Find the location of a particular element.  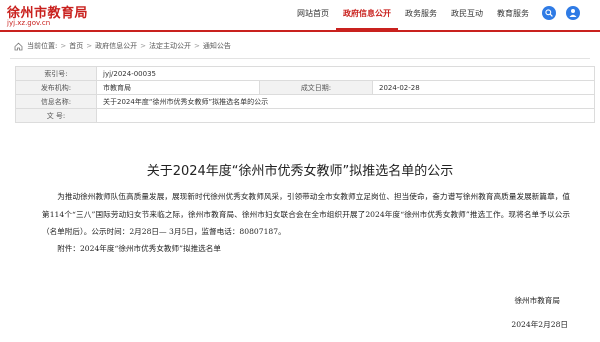

nav-interaction: 政民互动 is located at coordinates (467, 15).